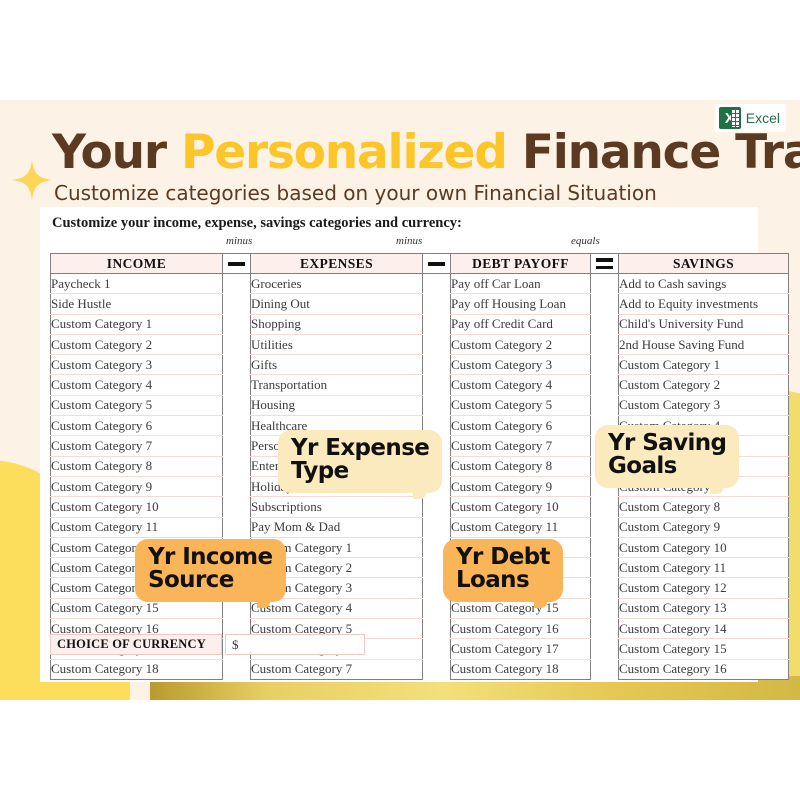  Describe the element at coordinates (336, 406) in the screenshot. I see `cell-expenses: Housing` at that location.